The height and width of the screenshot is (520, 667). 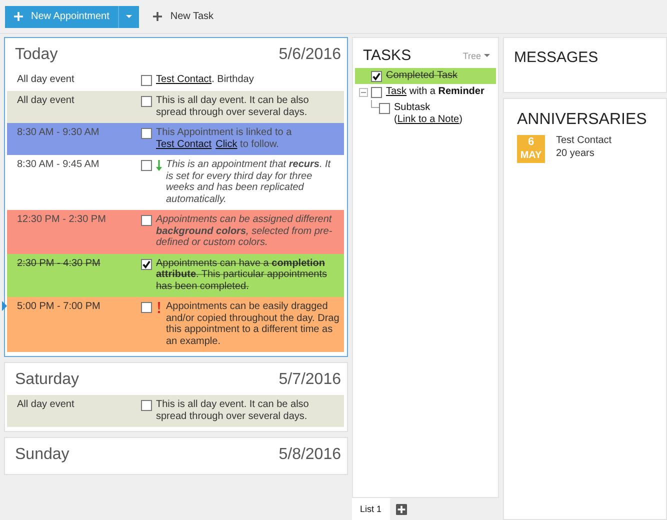 What do you see at coordinates (58, 165) in the screenshot?
I see `appointment-time: 8:30 AM - 9:45 AM` at bounding box center [58, 165].